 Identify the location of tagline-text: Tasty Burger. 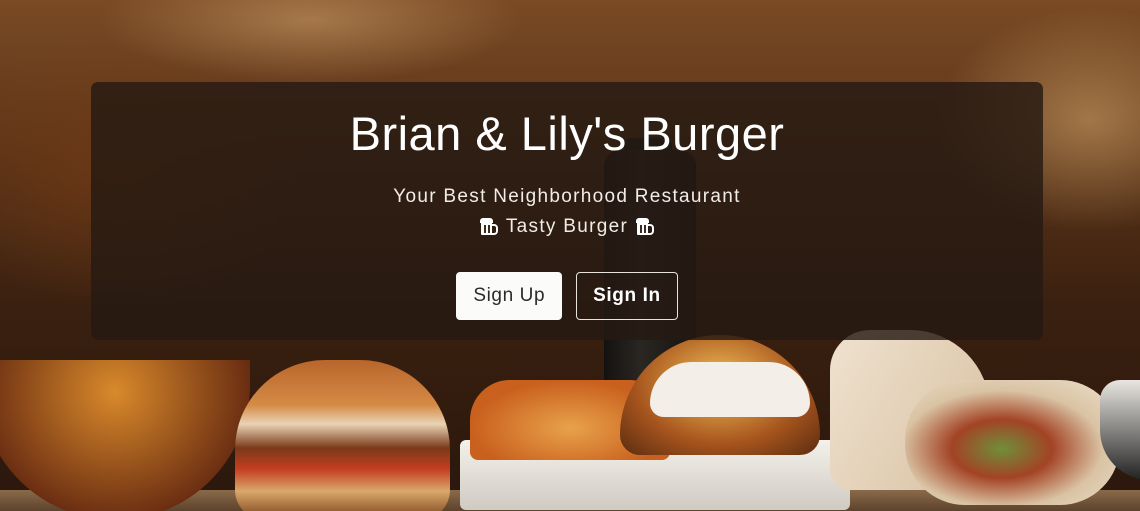
(567, 226).